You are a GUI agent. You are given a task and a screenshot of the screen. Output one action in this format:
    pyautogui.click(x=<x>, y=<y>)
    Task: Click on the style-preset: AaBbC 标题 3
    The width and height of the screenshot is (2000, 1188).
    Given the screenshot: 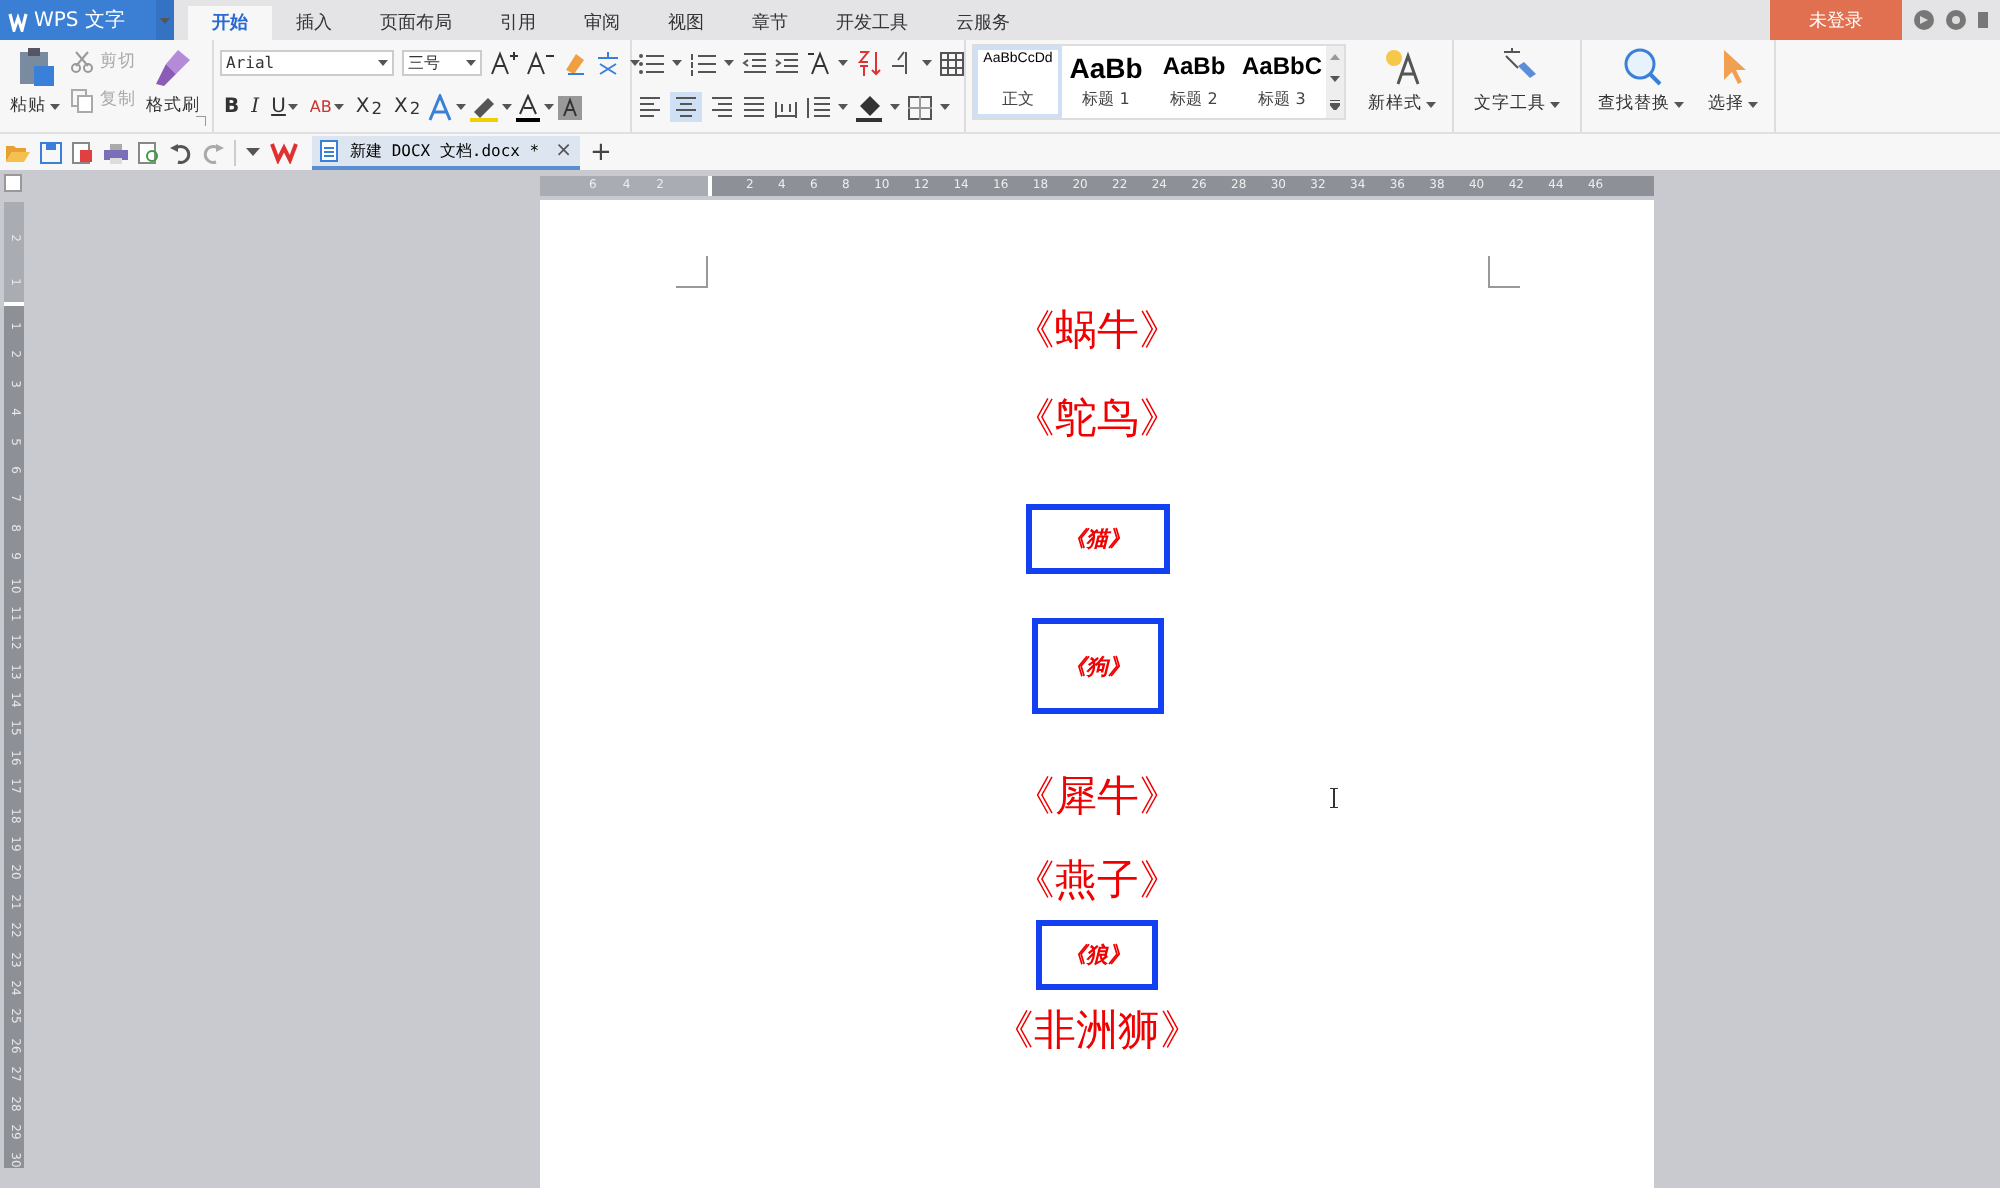 What is the action you would take?
    pyautogui.click(x=1282, y=82)
    